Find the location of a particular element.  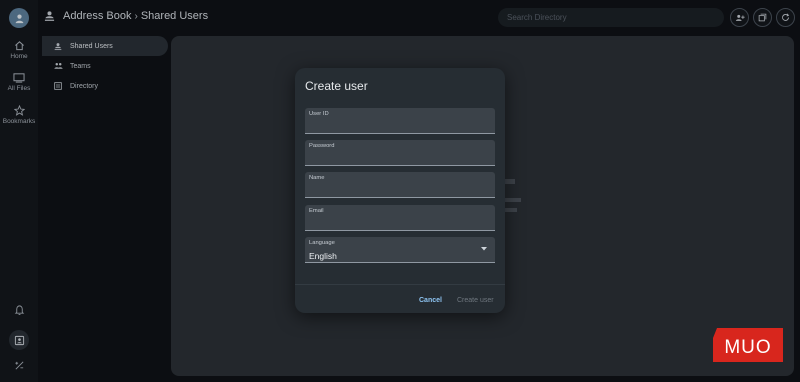

create-user-button: Create user is located at coordinates (475, 300).